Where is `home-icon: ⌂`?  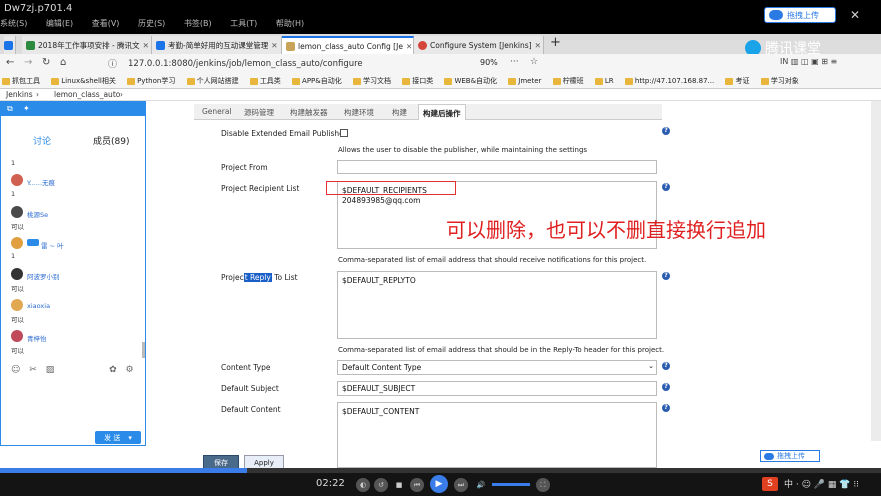 home-icon: ⌂ is located at coordinates (63, 62).